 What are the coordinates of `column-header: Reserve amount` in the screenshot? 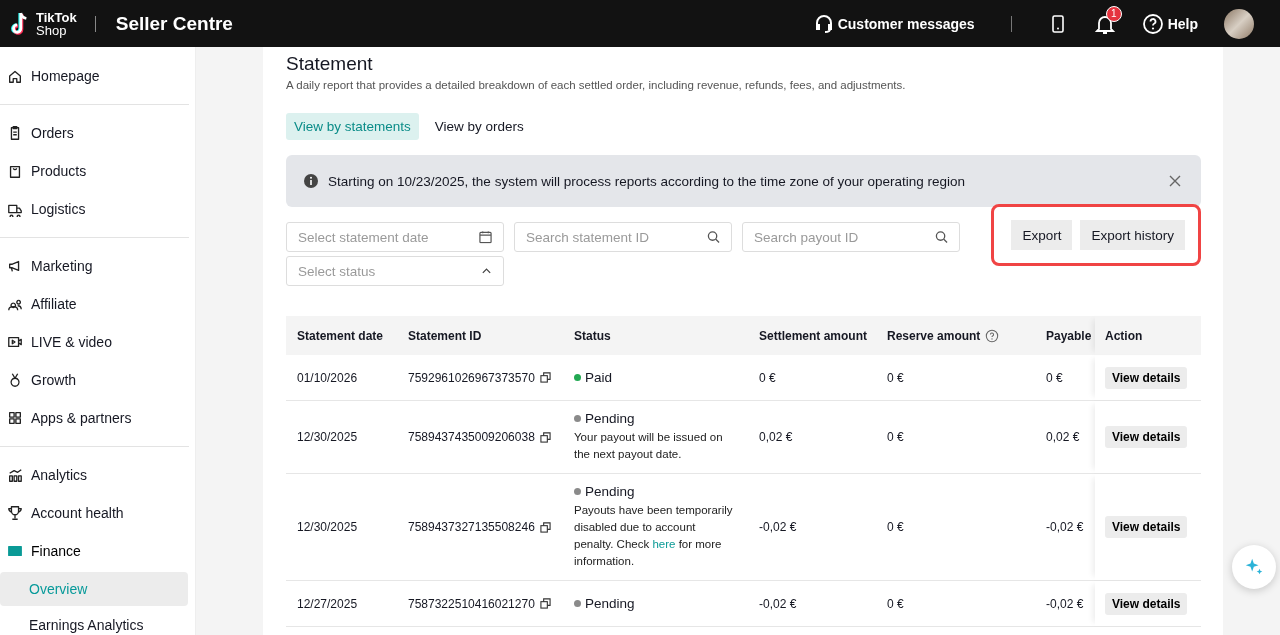 It's located at (961, 335).